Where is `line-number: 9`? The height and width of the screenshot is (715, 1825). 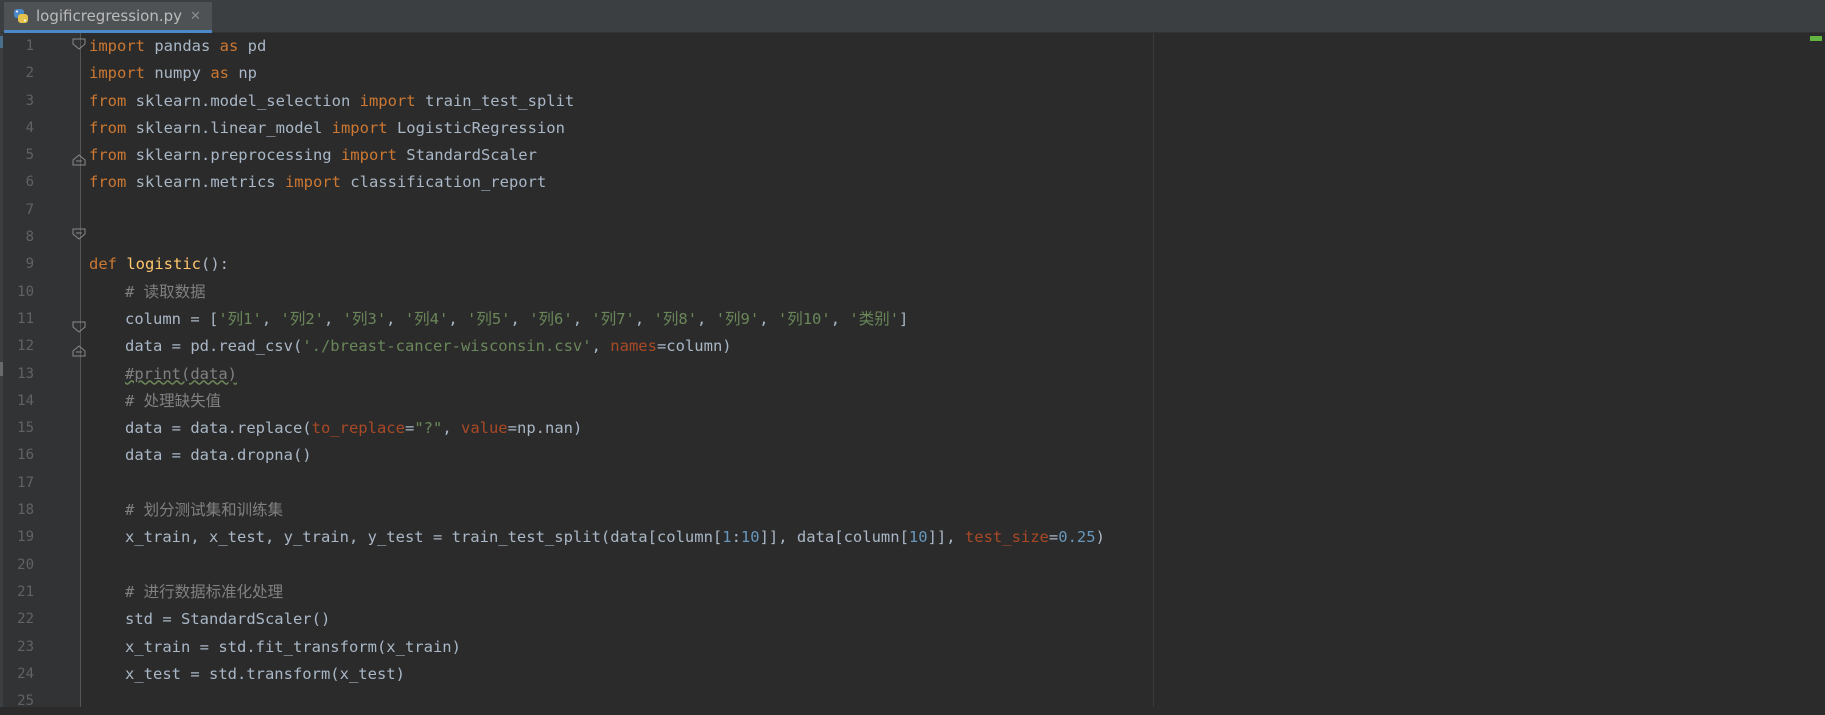 line-number: 9 is located at coordinates (29, 264).